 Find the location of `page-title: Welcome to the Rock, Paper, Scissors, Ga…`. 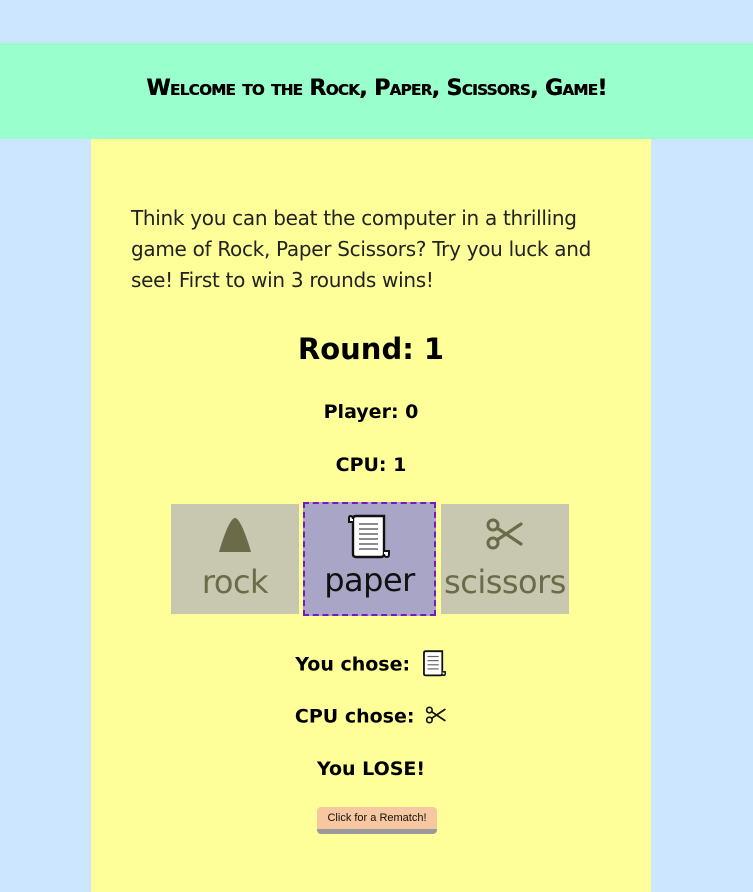

page-title: Welcome to the Rock, Paper, Scissors, Ga… is located at coordinates (376, 88).